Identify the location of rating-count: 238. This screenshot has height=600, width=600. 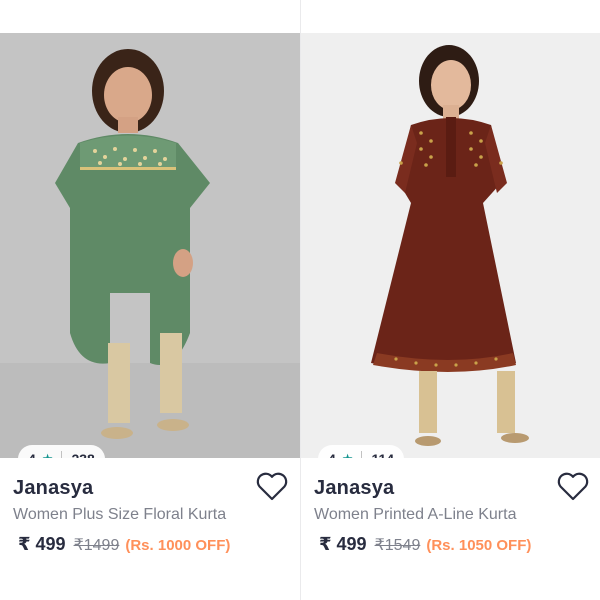
(82, 454).